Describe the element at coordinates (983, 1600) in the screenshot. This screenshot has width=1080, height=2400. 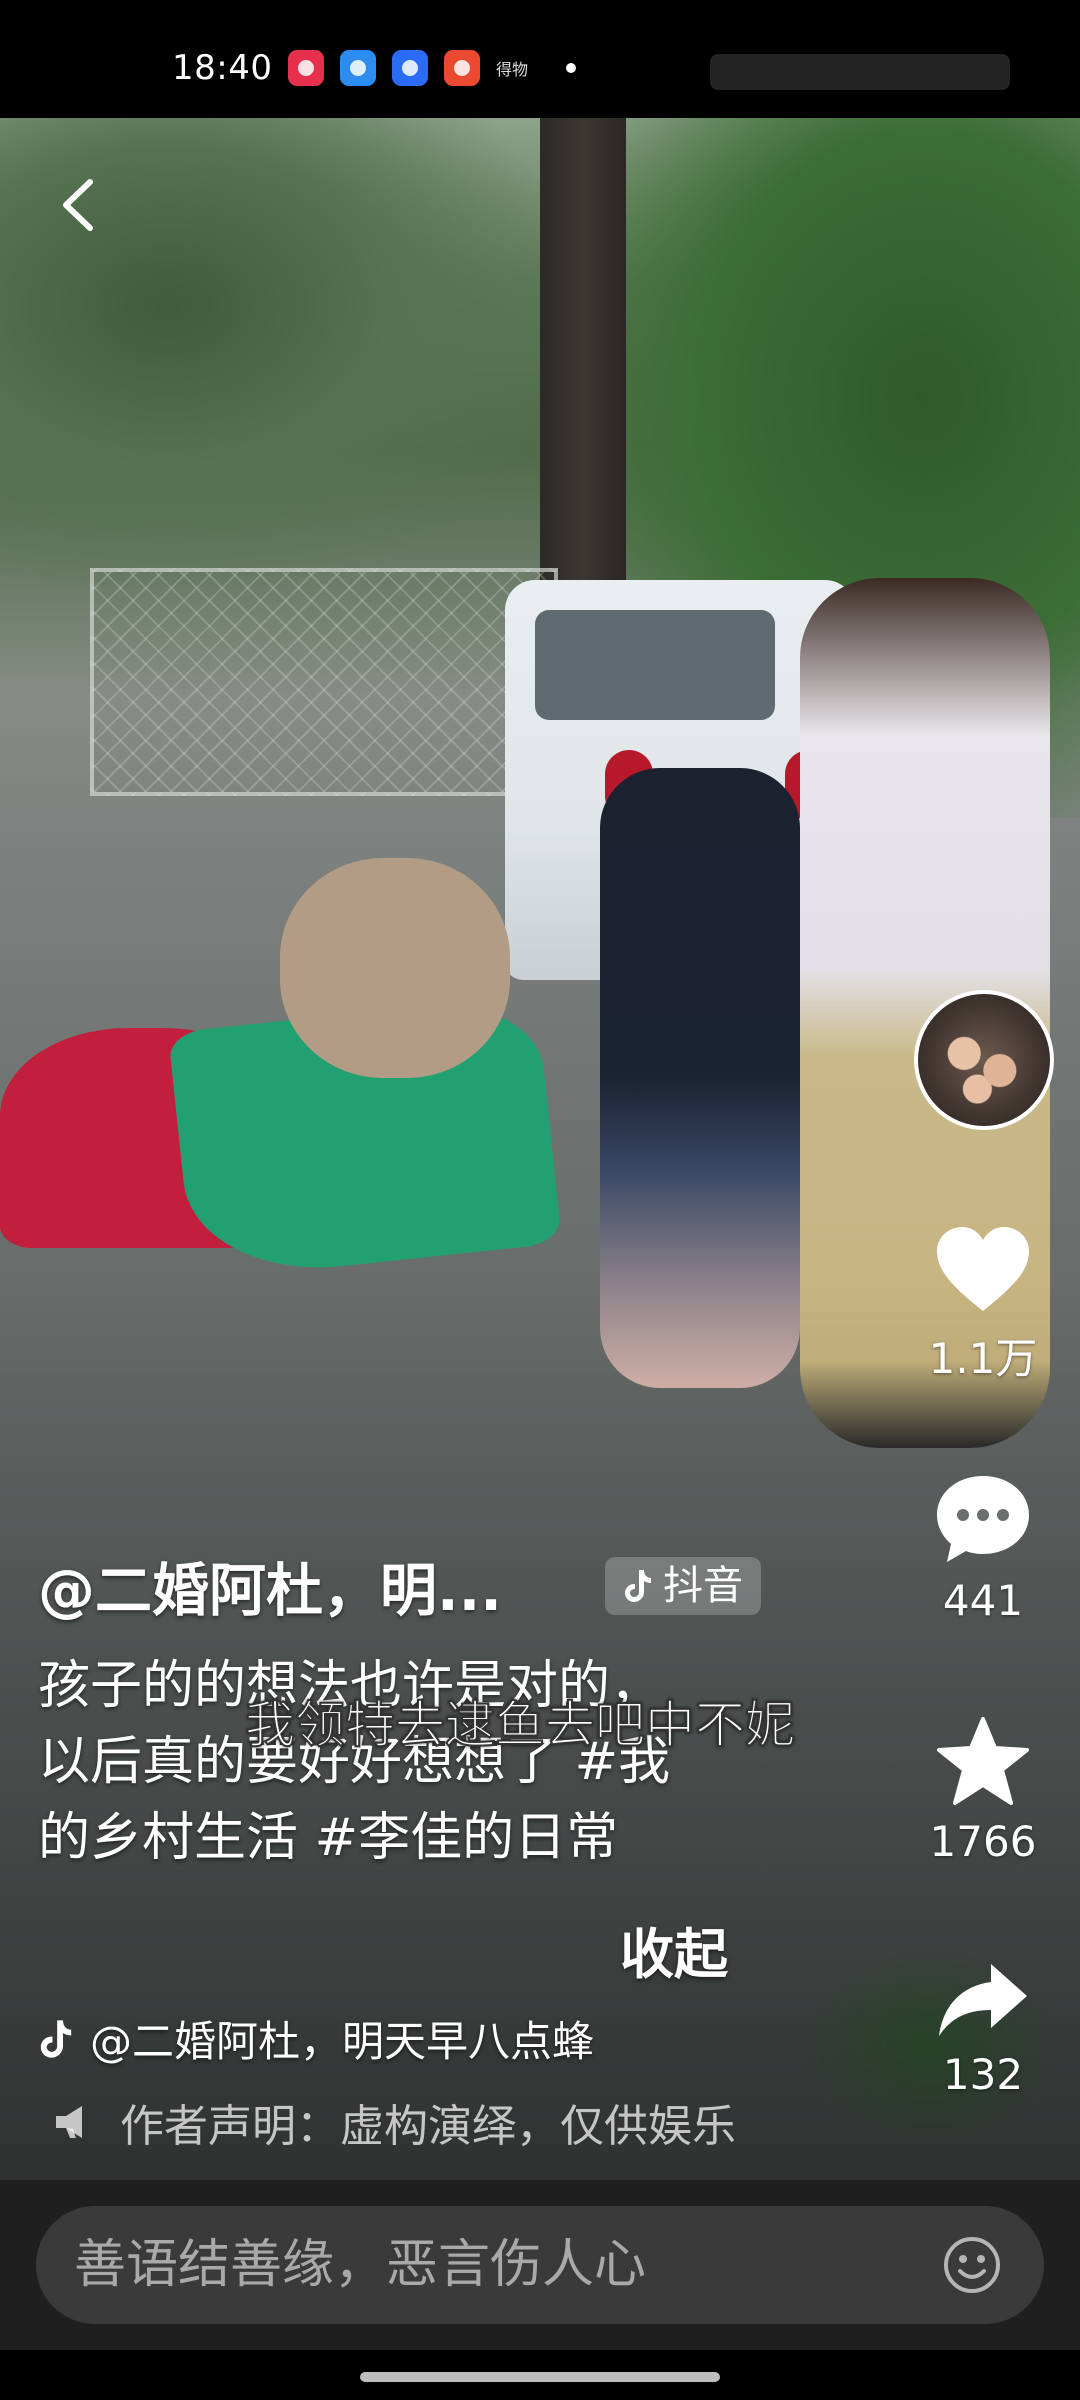
I see `comment-count: 441` at that location.